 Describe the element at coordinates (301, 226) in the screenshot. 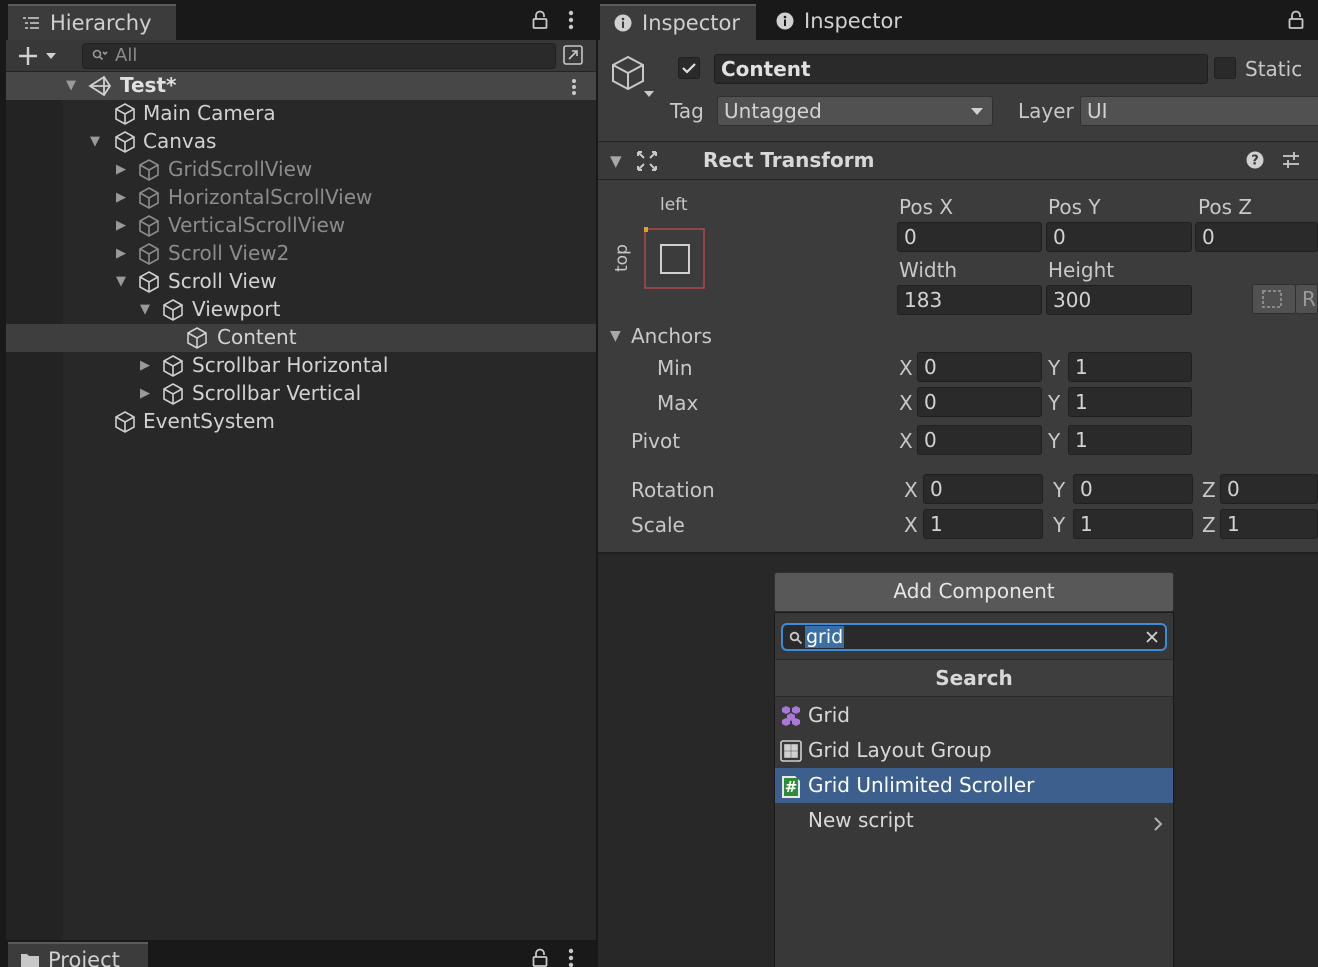

I see `tree-item-verticalscrollview: ▶ VerticalScrollView` at that location.